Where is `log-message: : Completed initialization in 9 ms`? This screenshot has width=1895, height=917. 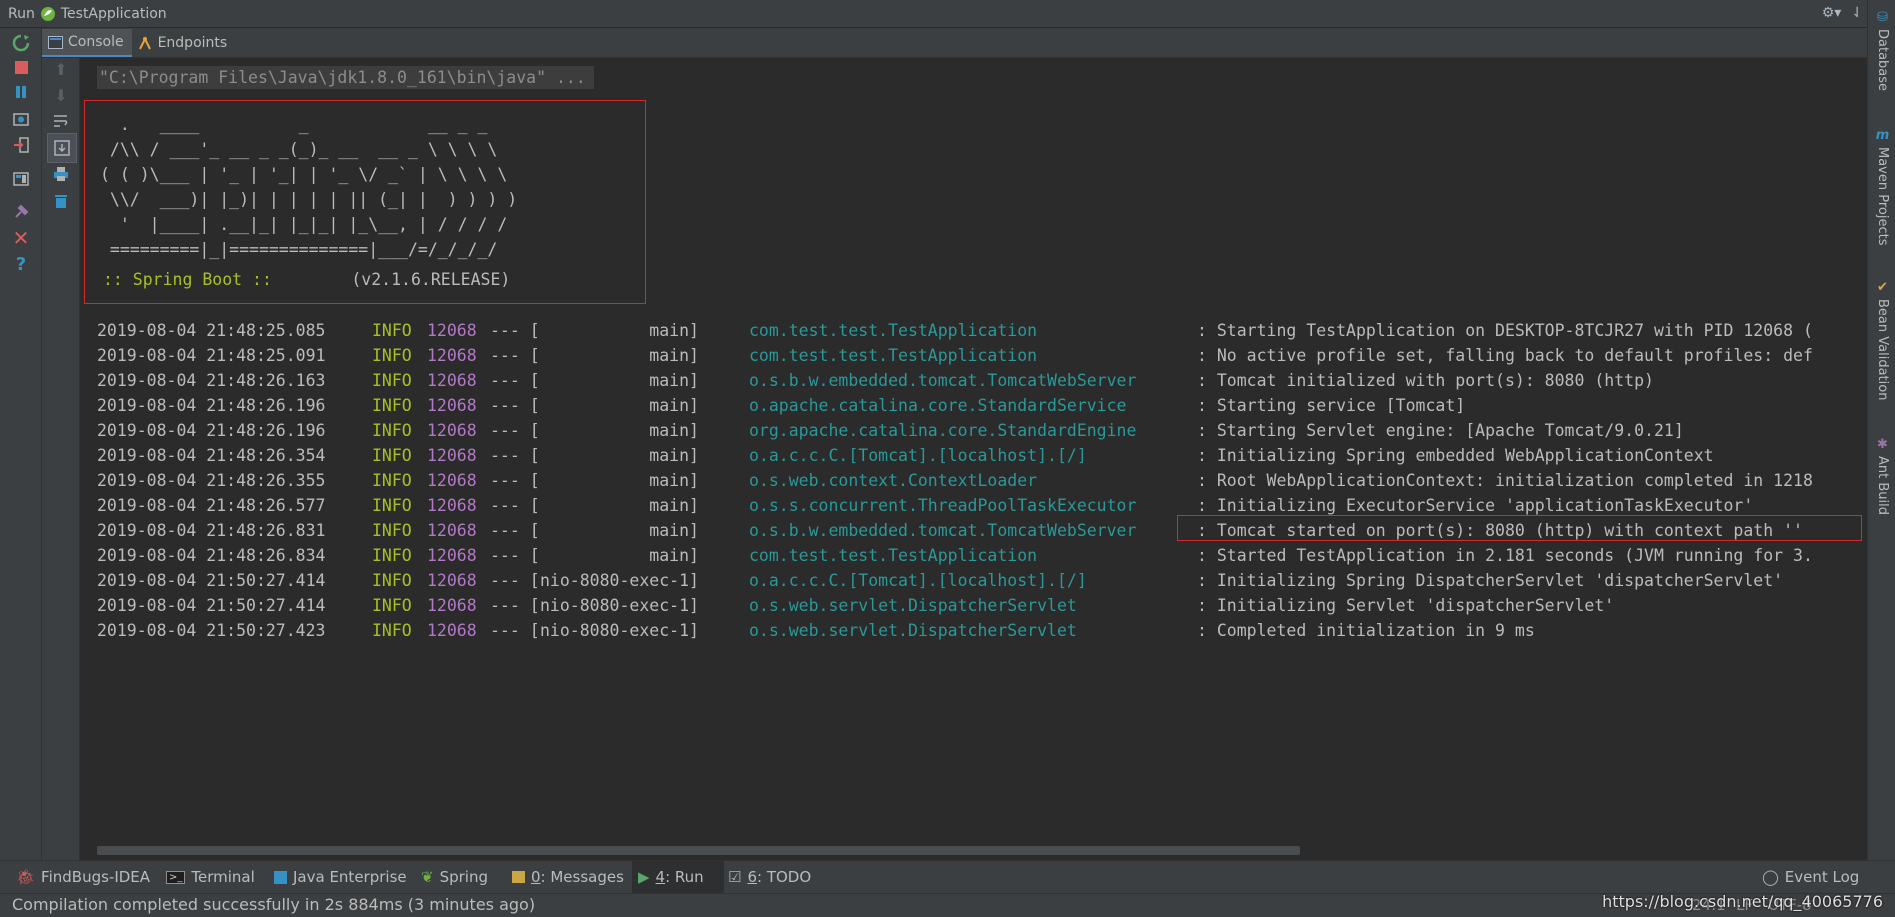 log-message: : Completed initialization in 9 ms is located at coordinates (1366, 630).